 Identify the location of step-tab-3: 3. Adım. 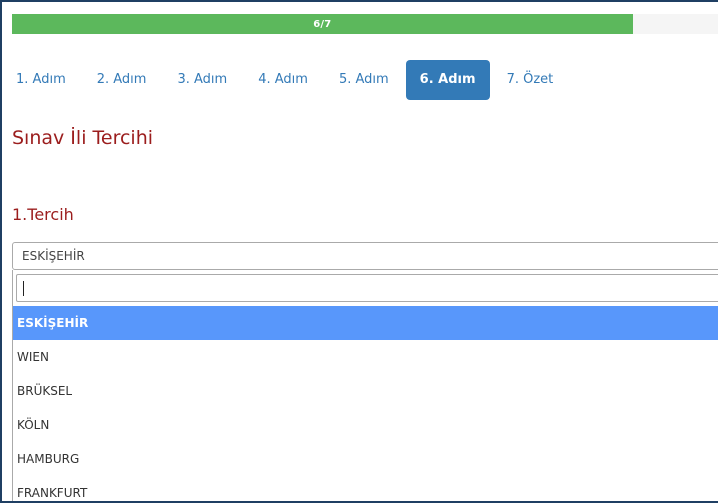
(202, 80).